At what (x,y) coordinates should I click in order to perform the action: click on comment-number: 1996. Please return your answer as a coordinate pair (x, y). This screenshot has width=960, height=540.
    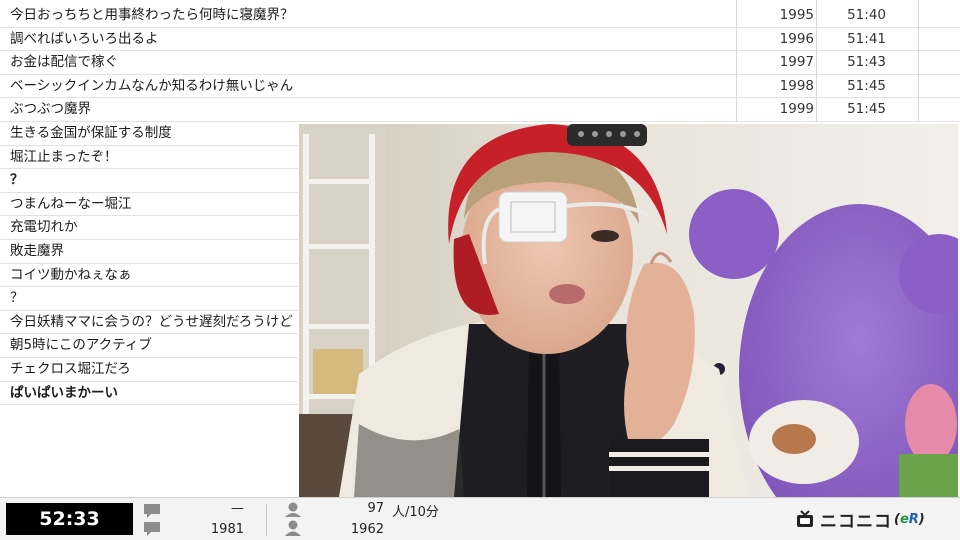
    Looking at the image, I should click on (796, 38).